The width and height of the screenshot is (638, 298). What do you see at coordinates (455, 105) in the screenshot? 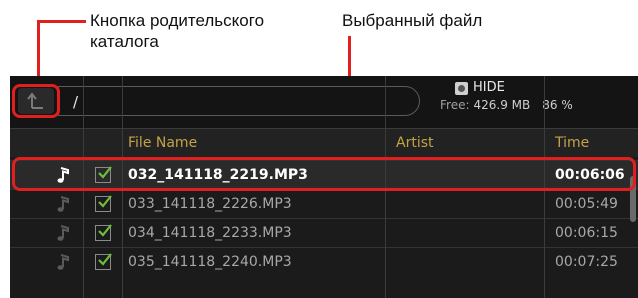
I see `free-label: Free:` at bounding box center [455, 105].